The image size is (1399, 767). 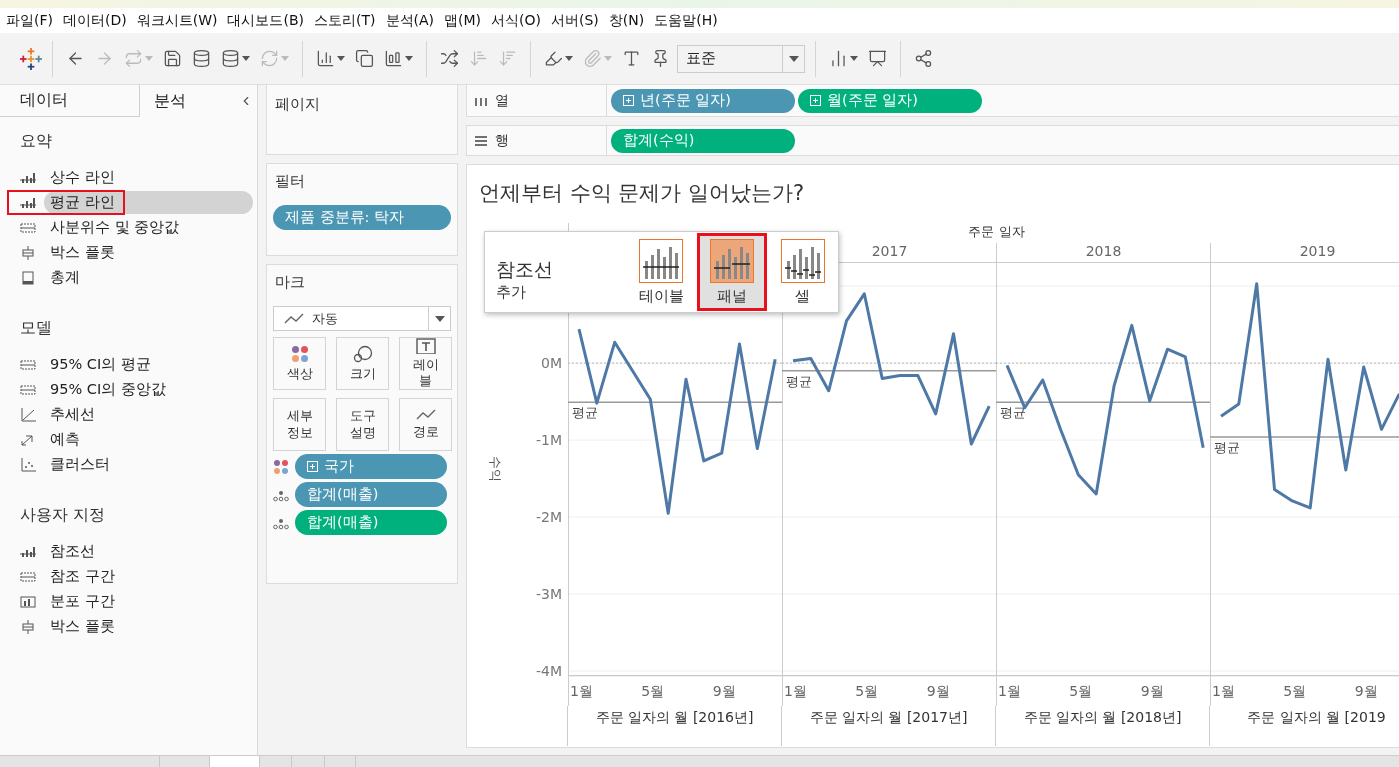 I want to click on x-axis-title: 주문 일자의 월 [2018년], so click(x=1103, y=725).